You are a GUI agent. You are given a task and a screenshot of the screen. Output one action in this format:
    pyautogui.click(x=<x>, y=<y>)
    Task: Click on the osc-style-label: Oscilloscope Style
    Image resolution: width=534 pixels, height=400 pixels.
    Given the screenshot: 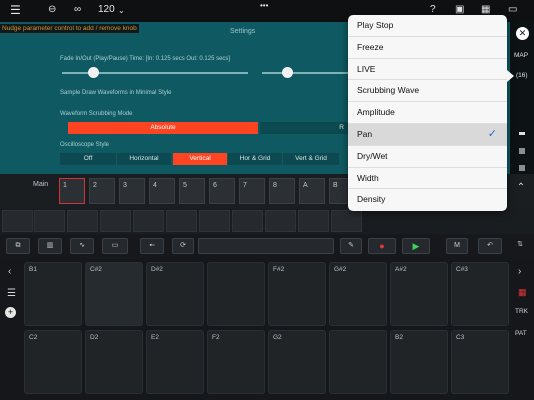 What is the action you would take?
    pyautogui.click(x=85, y=145)
    